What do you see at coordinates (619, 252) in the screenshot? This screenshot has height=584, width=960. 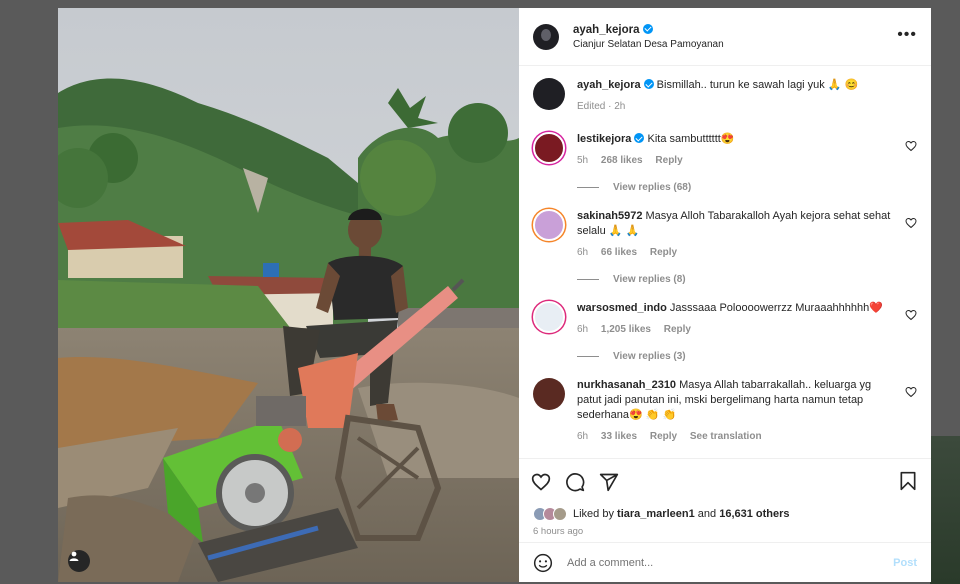 I see `comment-likes: 66 likes` at bounding box center [619, 252].